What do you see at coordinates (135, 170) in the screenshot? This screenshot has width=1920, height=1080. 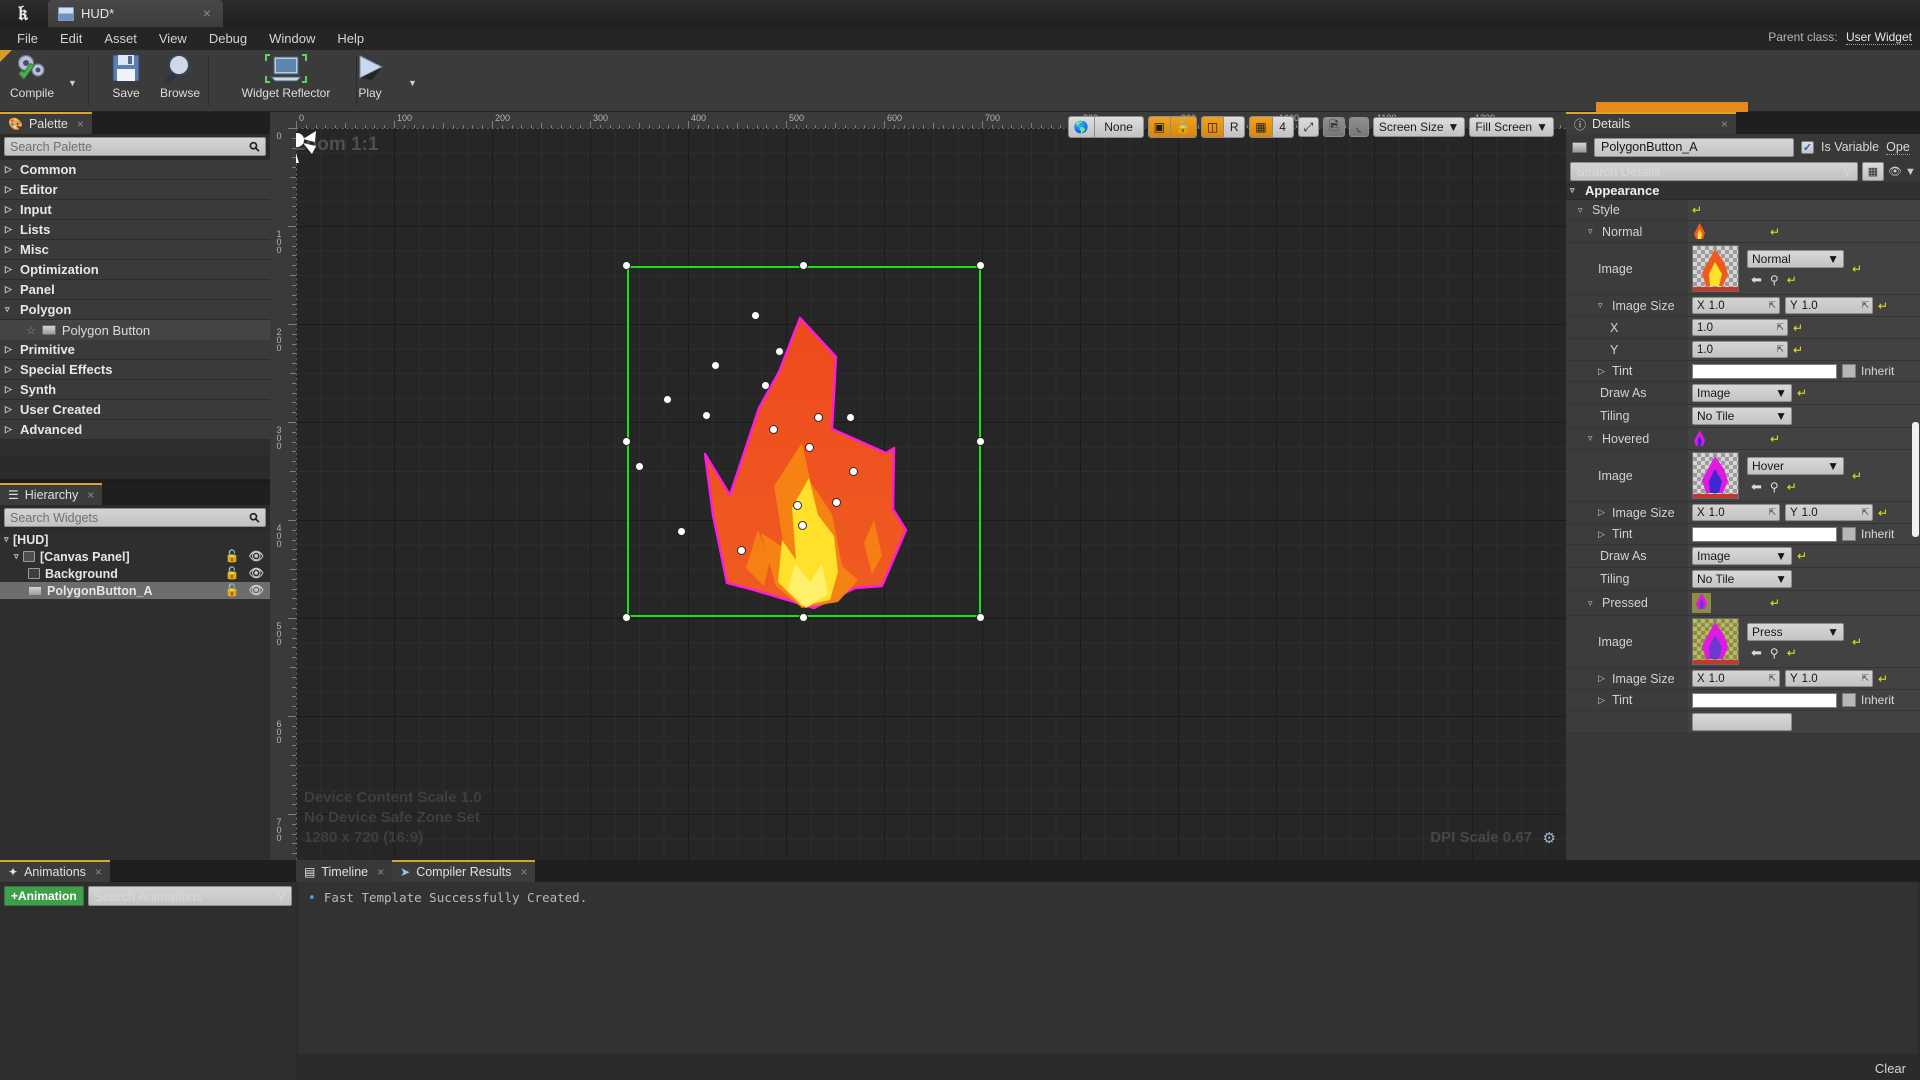 I see `palette-category-common: ▷ Common` at bounding box center [135, 170].